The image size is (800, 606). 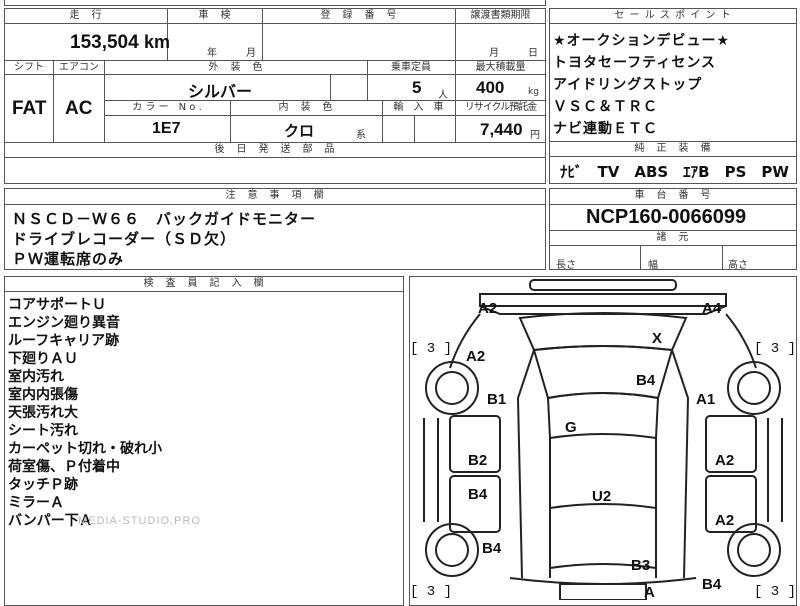 What do you see at coordinates (104, 42) in the screenshot?
I see `mileage-value: 153,504` at bounding box center [104, 42].